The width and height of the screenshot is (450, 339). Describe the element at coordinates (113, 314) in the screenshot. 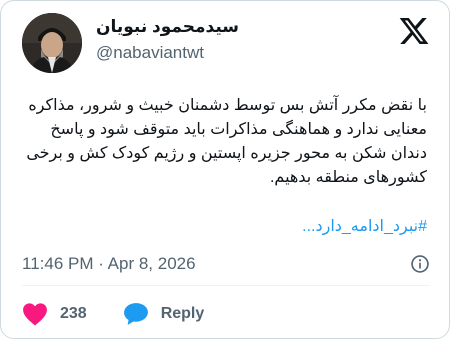

I see `action-bar: 238 Reply` at that location.